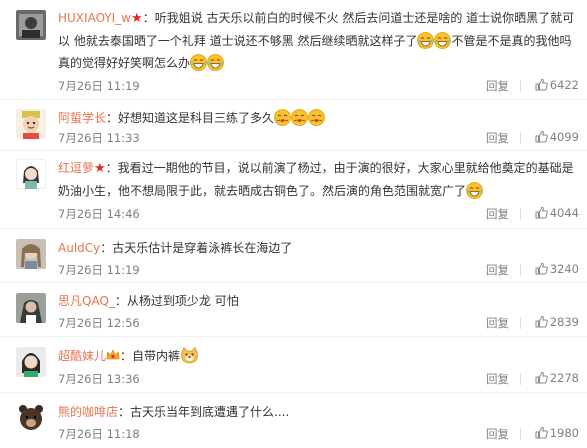 Image resolution: width=587 pixels, height=448 pixels. I want to click on vip-crown-icon, so click(113, 353).